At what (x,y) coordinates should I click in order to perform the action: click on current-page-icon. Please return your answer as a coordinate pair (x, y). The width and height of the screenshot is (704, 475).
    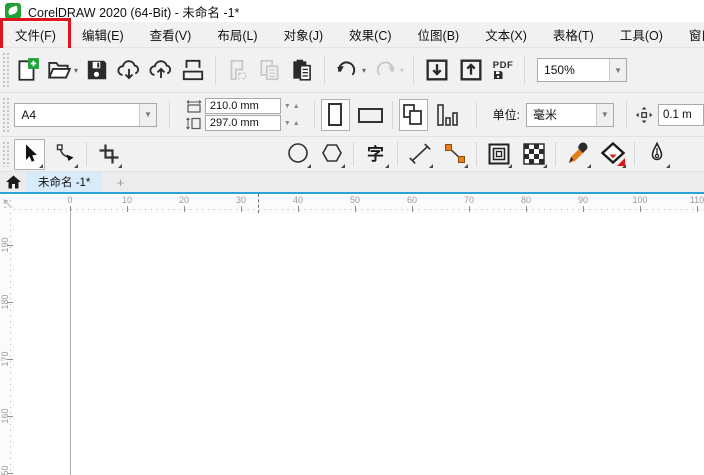
    Looking at the image, I should click on (447, 114).